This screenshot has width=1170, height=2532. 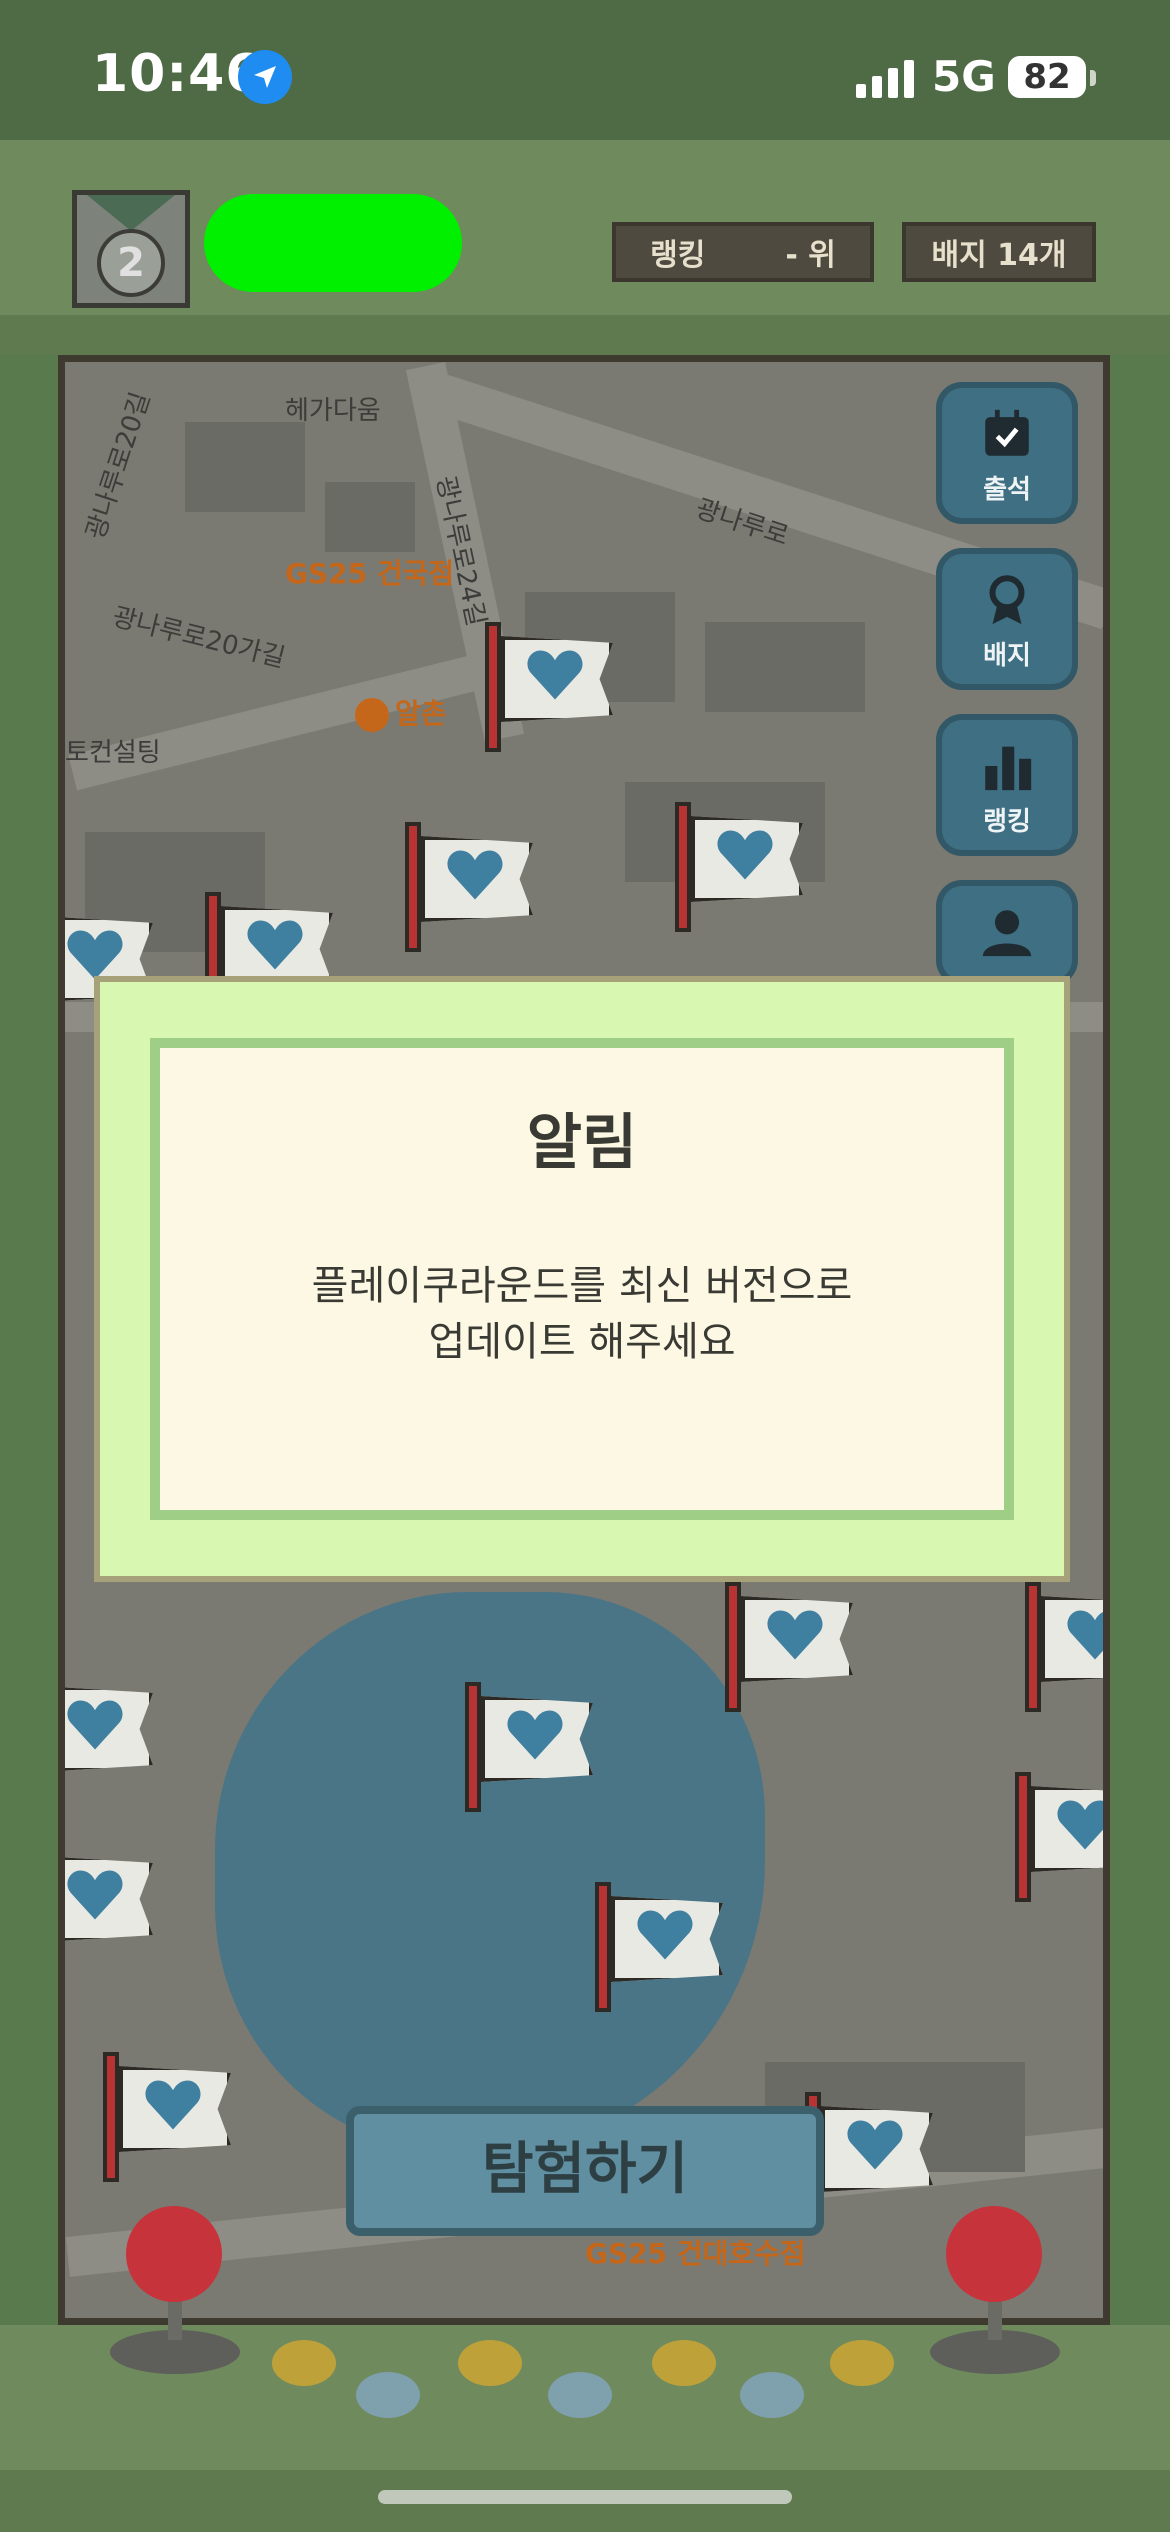 What do you see at coordinates (421, 713) in the screenshot?
I see `map-poi-label: 알촌` at bounding box center [421, 713].